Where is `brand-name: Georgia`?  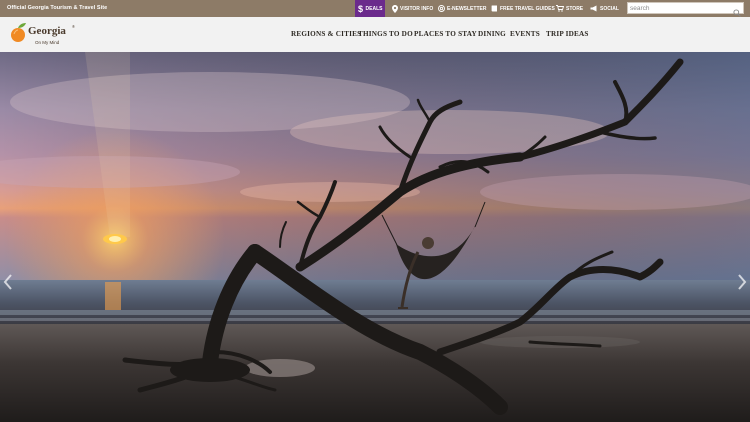 brand-name: Georgia is located at coordinates (47, 31).